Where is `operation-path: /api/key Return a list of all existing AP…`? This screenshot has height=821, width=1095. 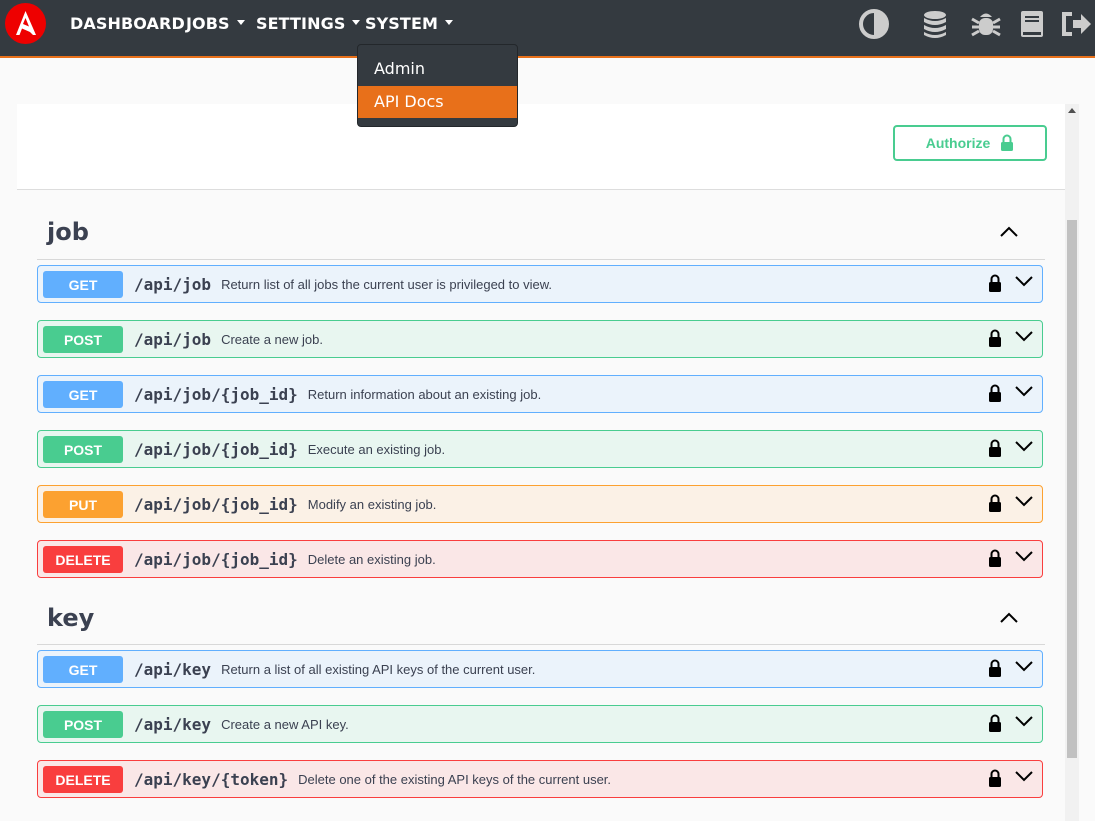
operation-path: /api/key Return a list of all existing AP… is located at coordinates (334, 669).